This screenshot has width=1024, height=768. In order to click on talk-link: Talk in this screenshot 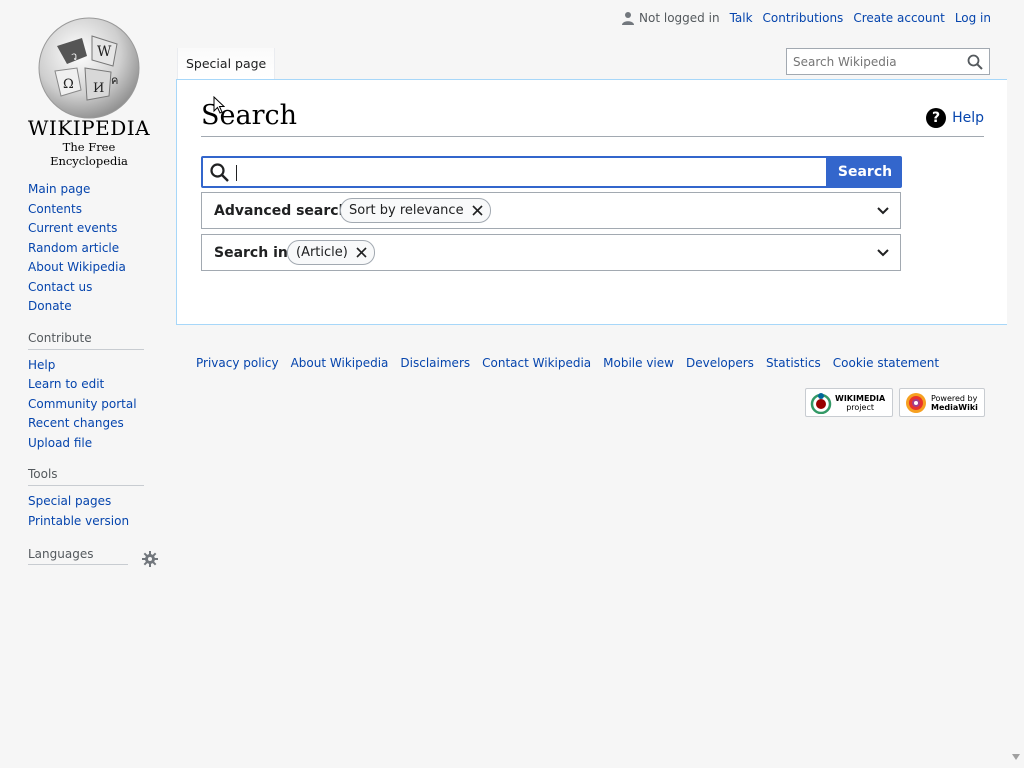, I will do `click(741, 18)`.